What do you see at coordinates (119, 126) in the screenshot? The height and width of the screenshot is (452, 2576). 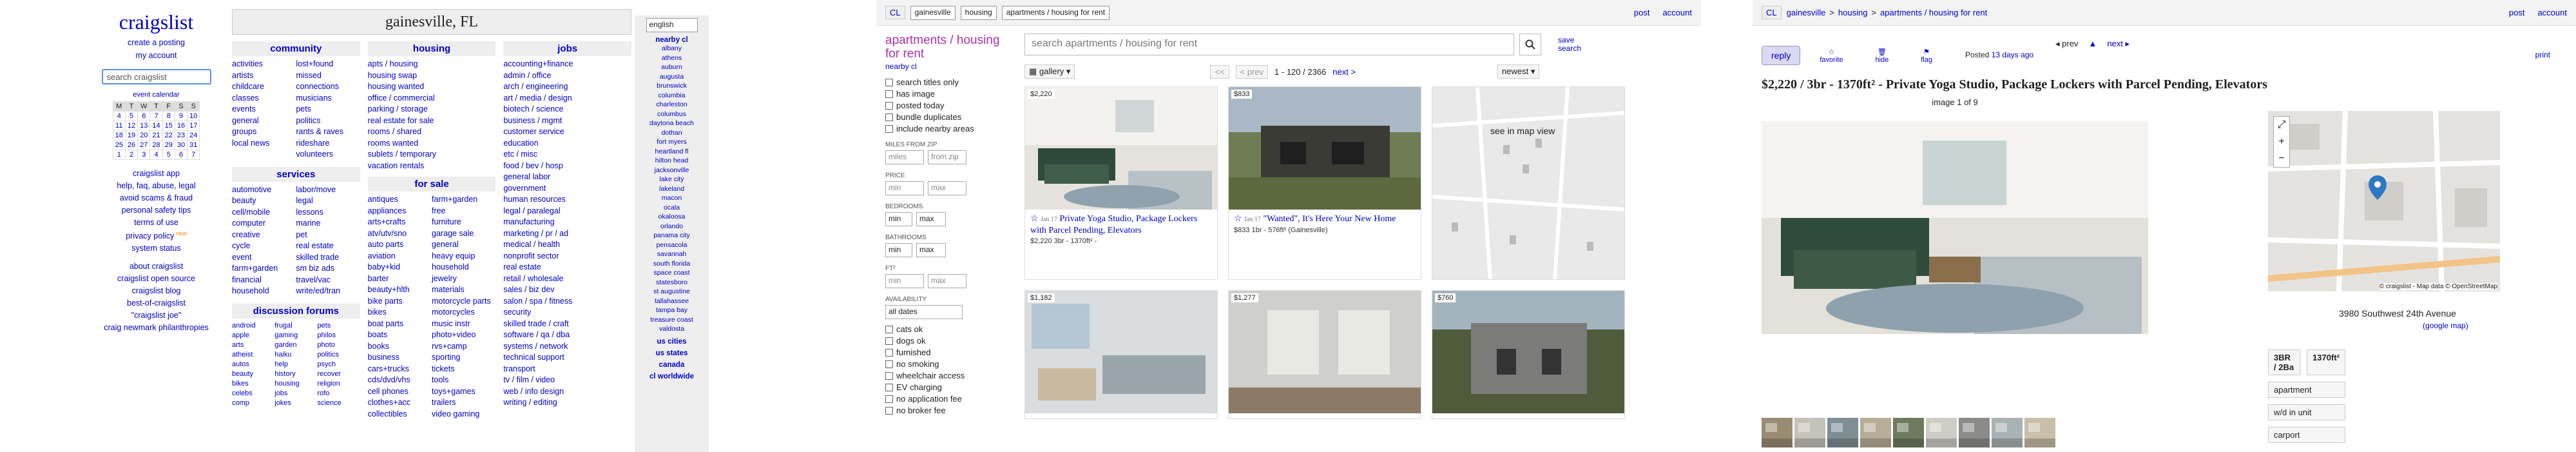 I see `calendar-day: 11` at bounding box center [119, 126].